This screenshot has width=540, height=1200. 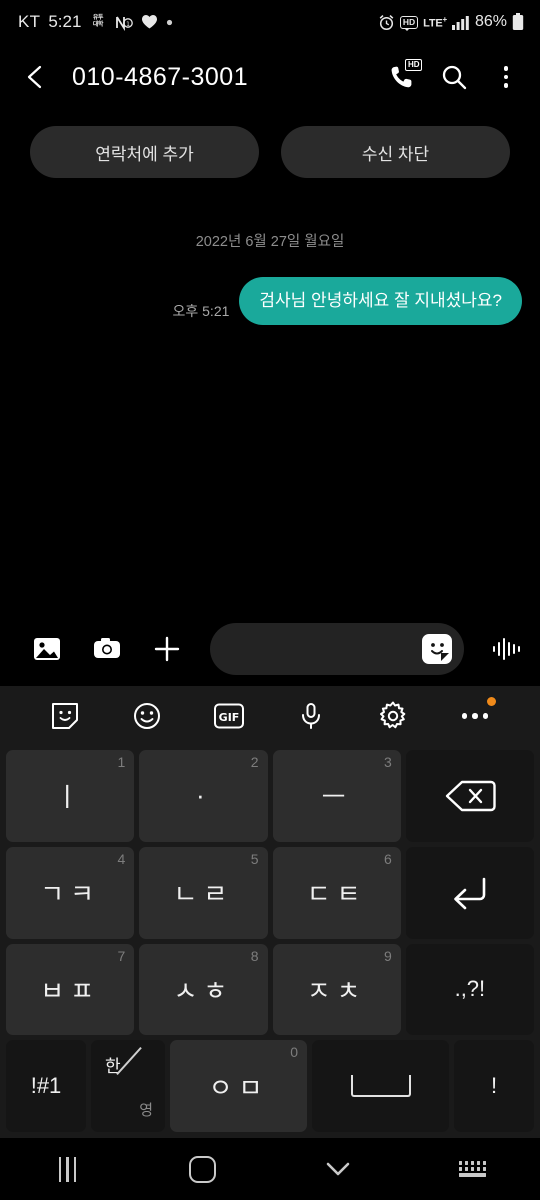 I want to click on svg-text: 1, so click(x=129, y=23).